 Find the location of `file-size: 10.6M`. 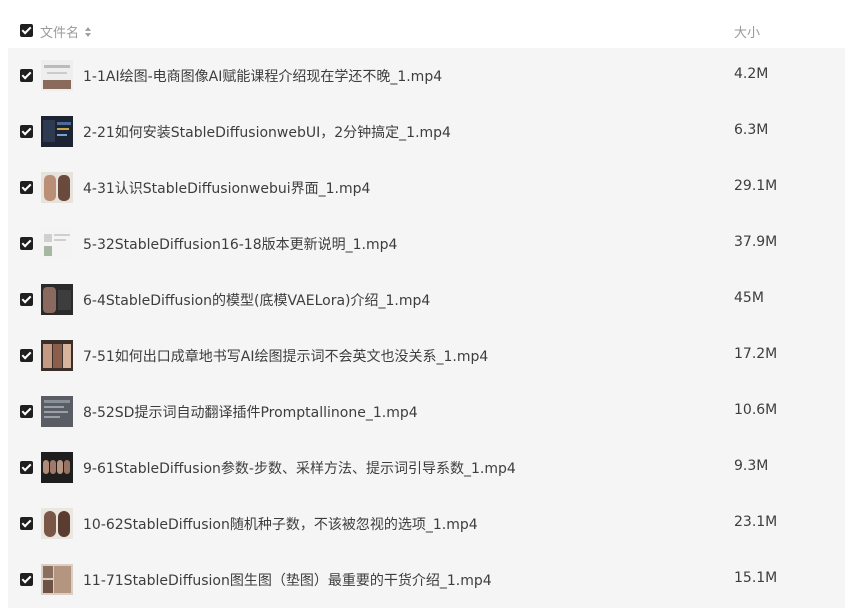

file-size: 10.6M is located at coordinates (756, 410).